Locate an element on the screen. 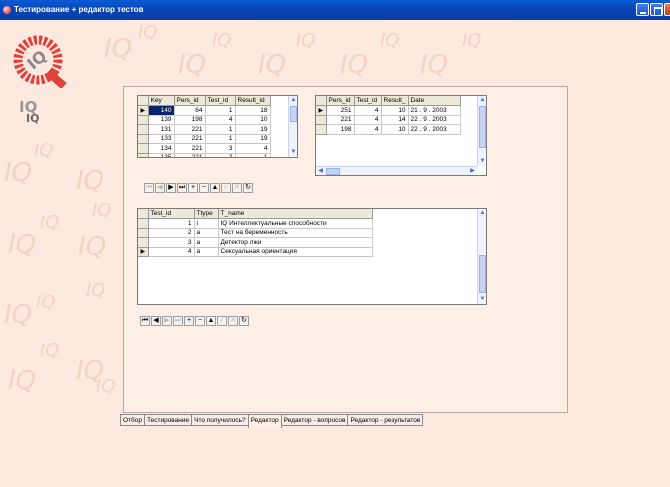 The width and height of the screenshot is (670, 487). maximize-button is located at coordinates (656, 9).